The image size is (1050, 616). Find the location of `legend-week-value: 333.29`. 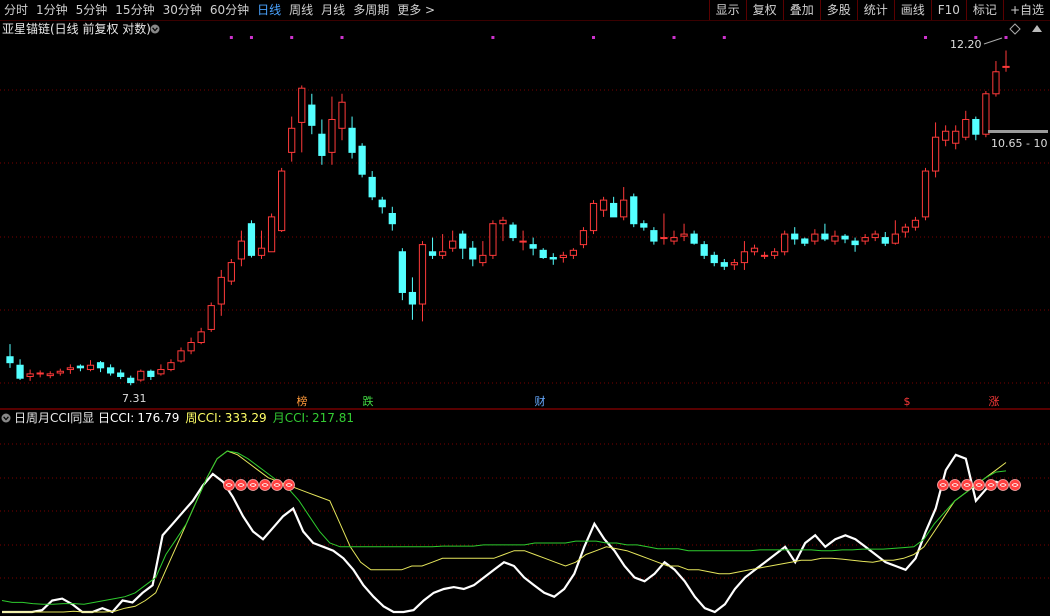

legend-week-value: 333.29 is located at coordinates (246, 418).